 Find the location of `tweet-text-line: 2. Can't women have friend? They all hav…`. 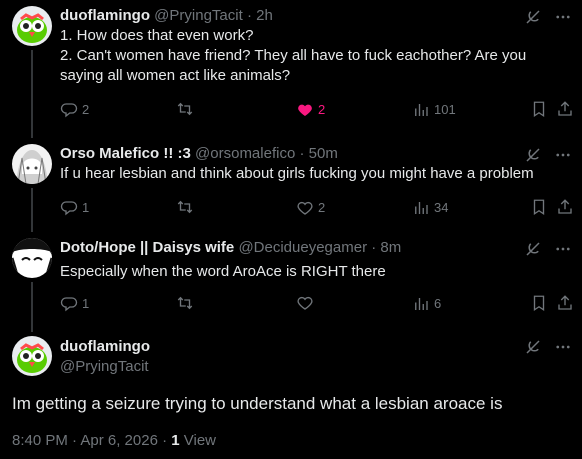

tweet-text-line: 2. Can't women have friend? They all hav… is located at coordinates (293, 55).